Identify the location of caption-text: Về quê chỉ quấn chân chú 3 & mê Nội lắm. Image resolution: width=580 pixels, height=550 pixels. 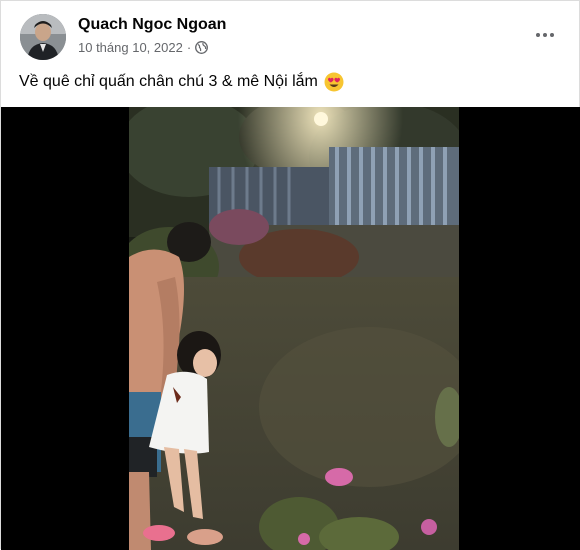
(168, 81).